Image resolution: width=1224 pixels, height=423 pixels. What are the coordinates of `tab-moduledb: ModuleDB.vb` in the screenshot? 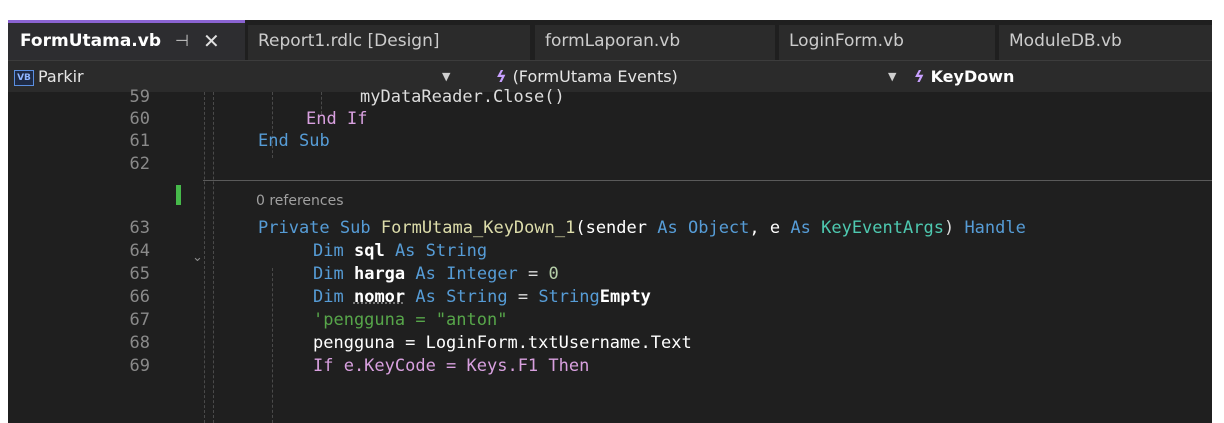 It's located at (1105, 42).